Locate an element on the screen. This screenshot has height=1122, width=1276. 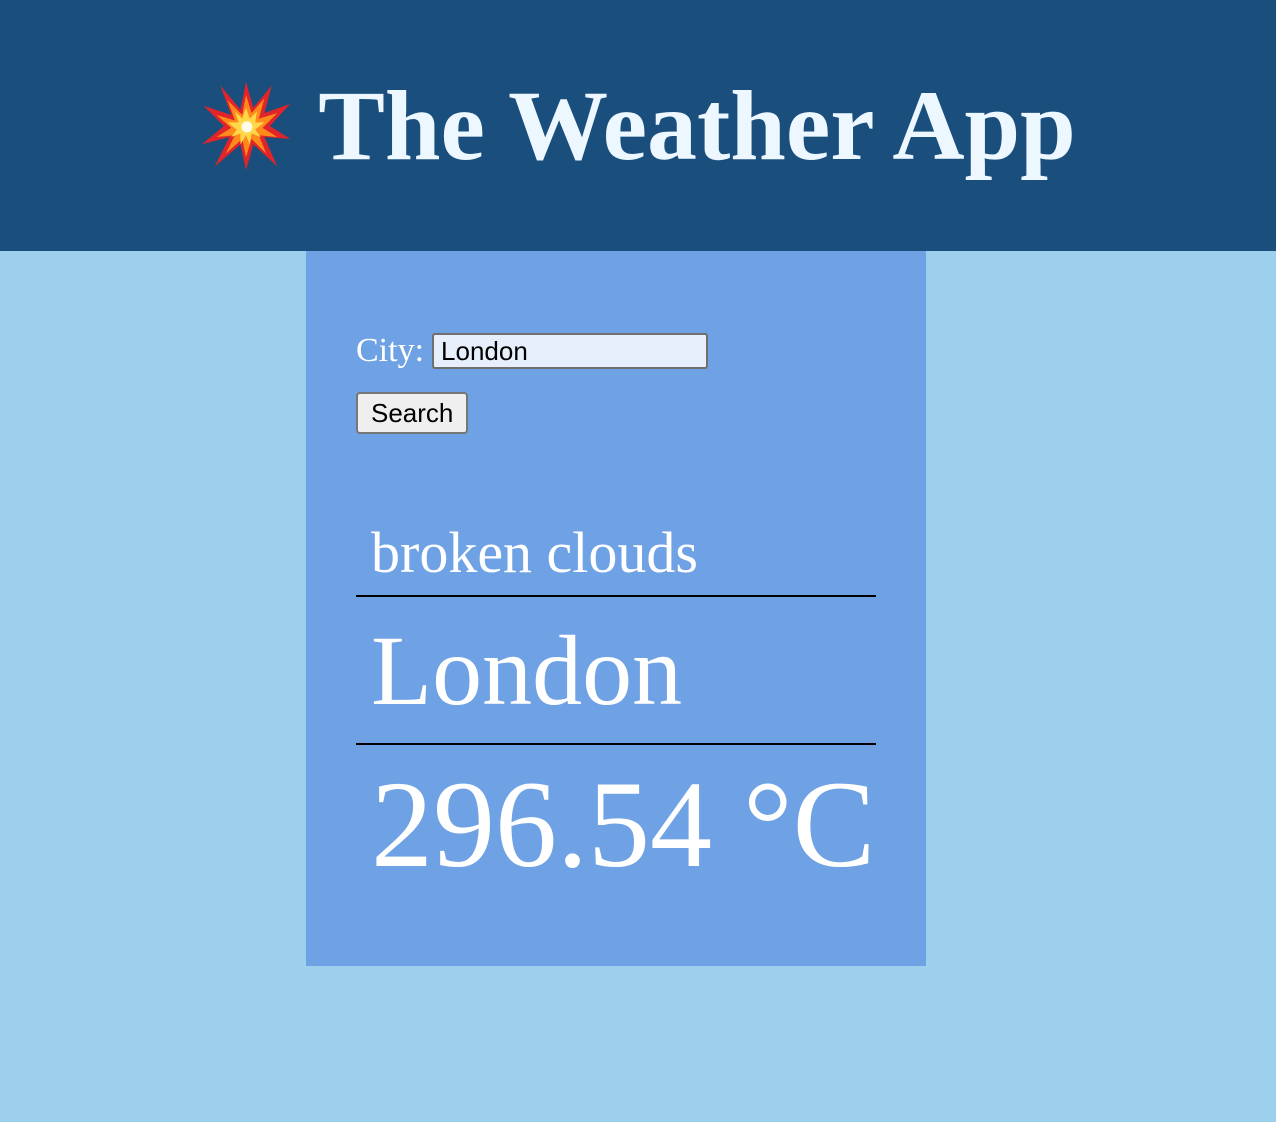
temperature-value: 296.54 °C is located at coordinates (623, 824).